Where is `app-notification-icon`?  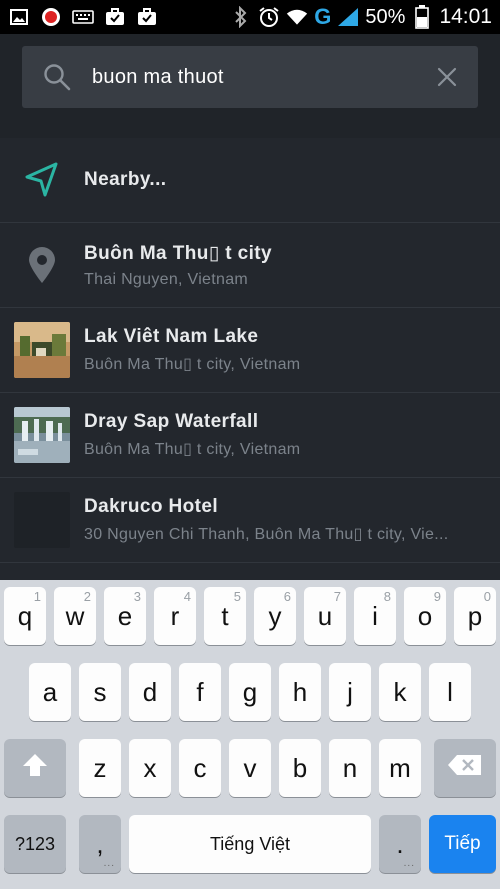
app-notification-icon is located at coordinates (51, 17).